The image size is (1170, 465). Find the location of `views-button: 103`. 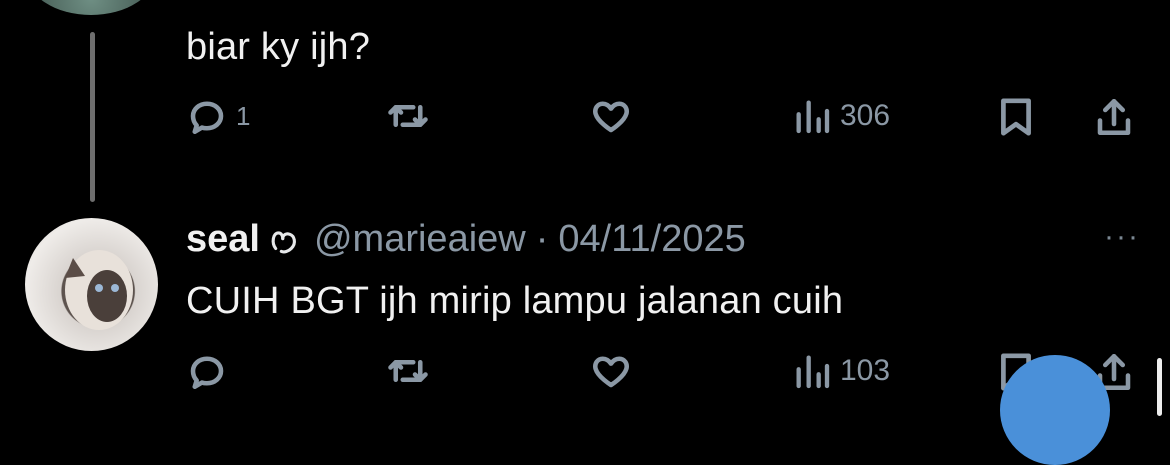

views-button: 103 is located at coordinates (841, 371).